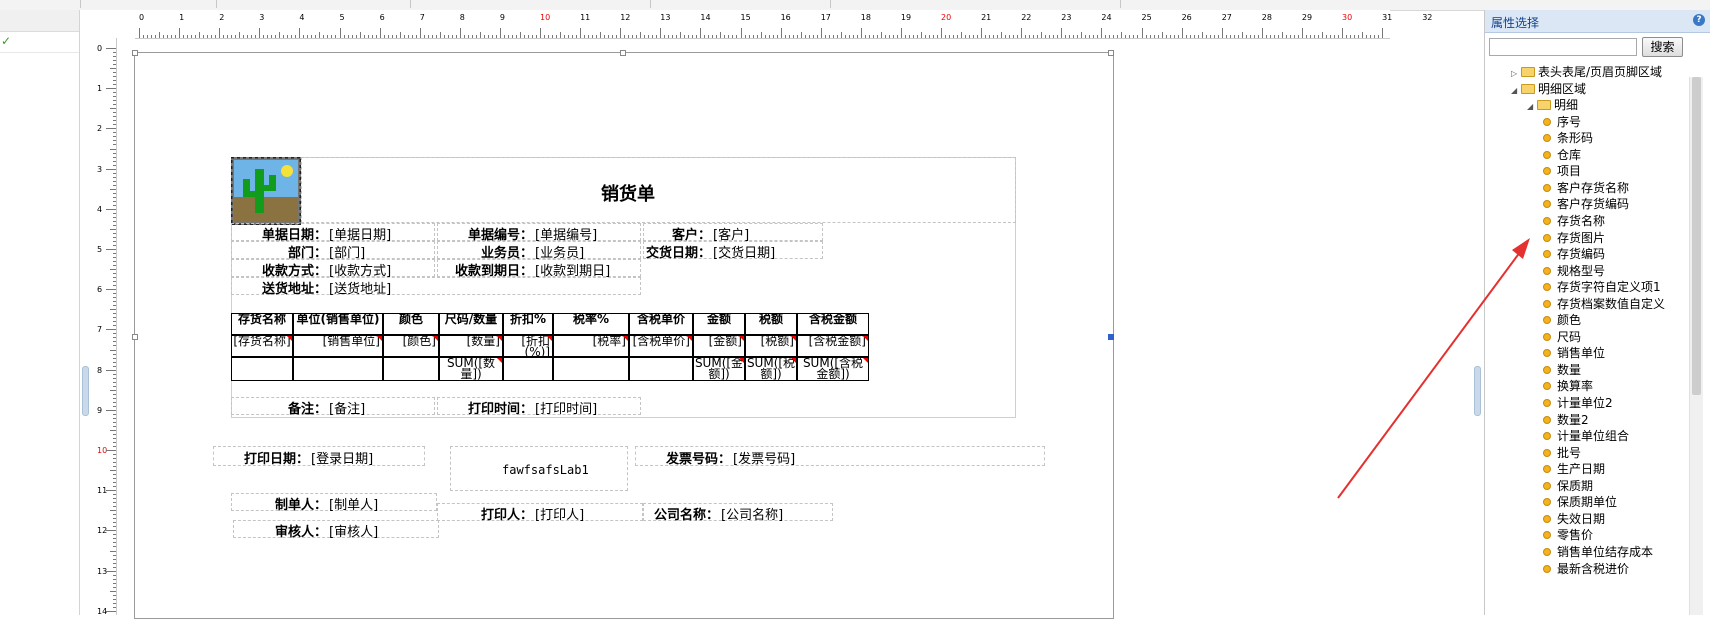 This screenshot has width=1710, height=619. Describe the element at coordinates (528, 346) in the screenshot. I see `table-cell: [折扣(%)]` at that location.